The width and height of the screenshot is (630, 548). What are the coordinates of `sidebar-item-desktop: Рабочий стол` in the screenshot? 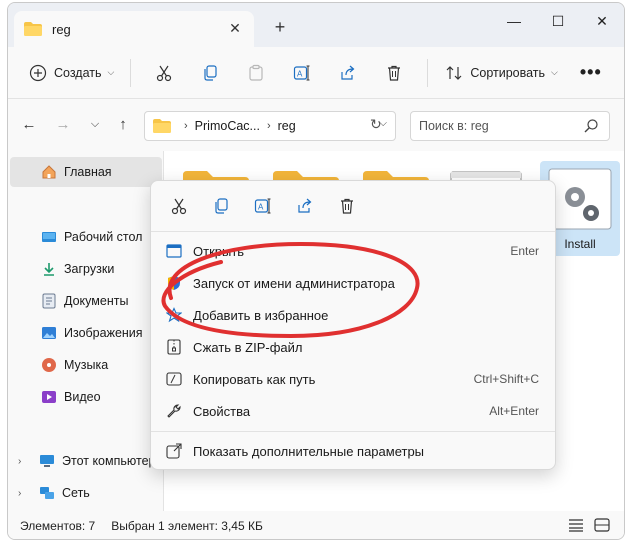 It's located at (85, 237).